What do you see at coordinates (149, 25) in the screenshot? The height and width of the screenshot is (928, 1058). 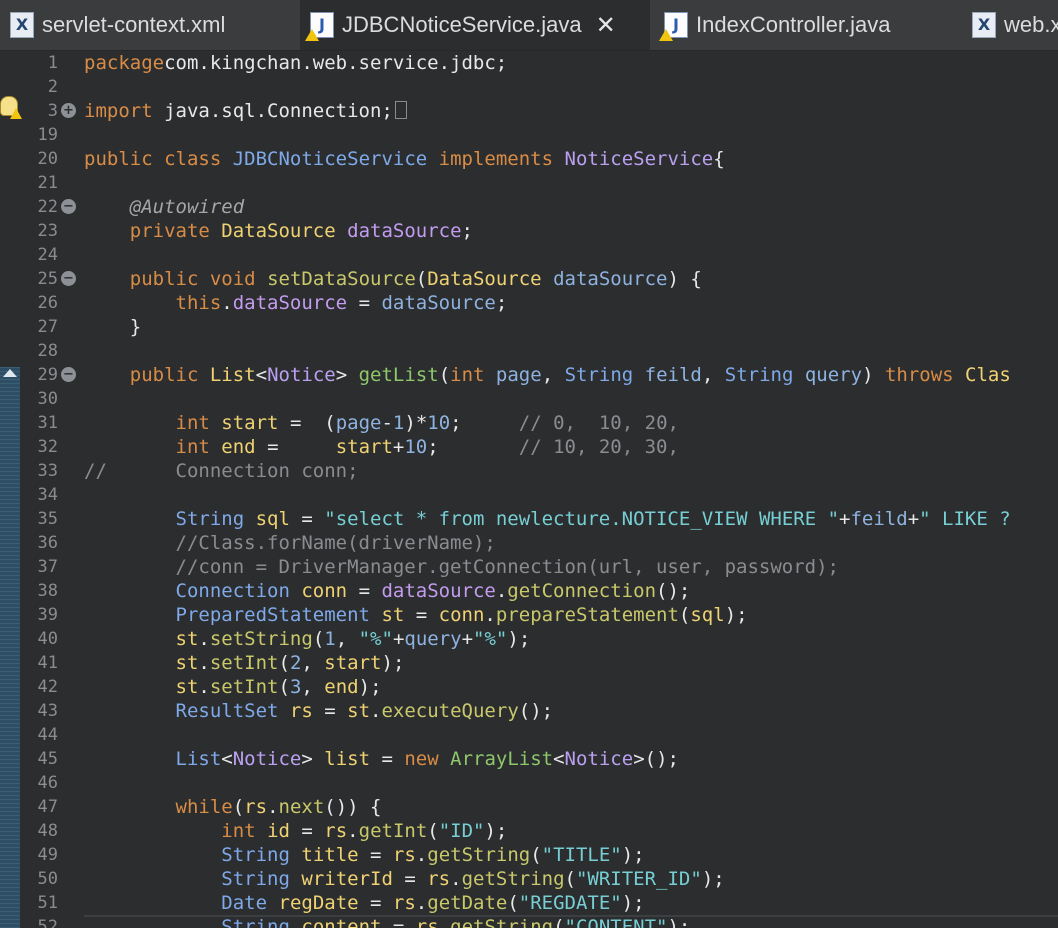 I see `tab-servlet-context: X servlet-context.xml` at bounding box center [149, 25].